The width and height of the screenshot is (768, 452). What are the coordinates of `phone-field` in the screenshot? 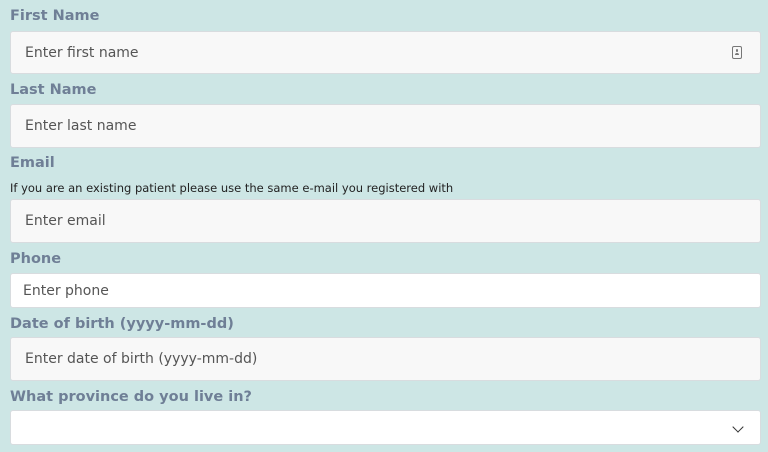 It's located at (385, 290).